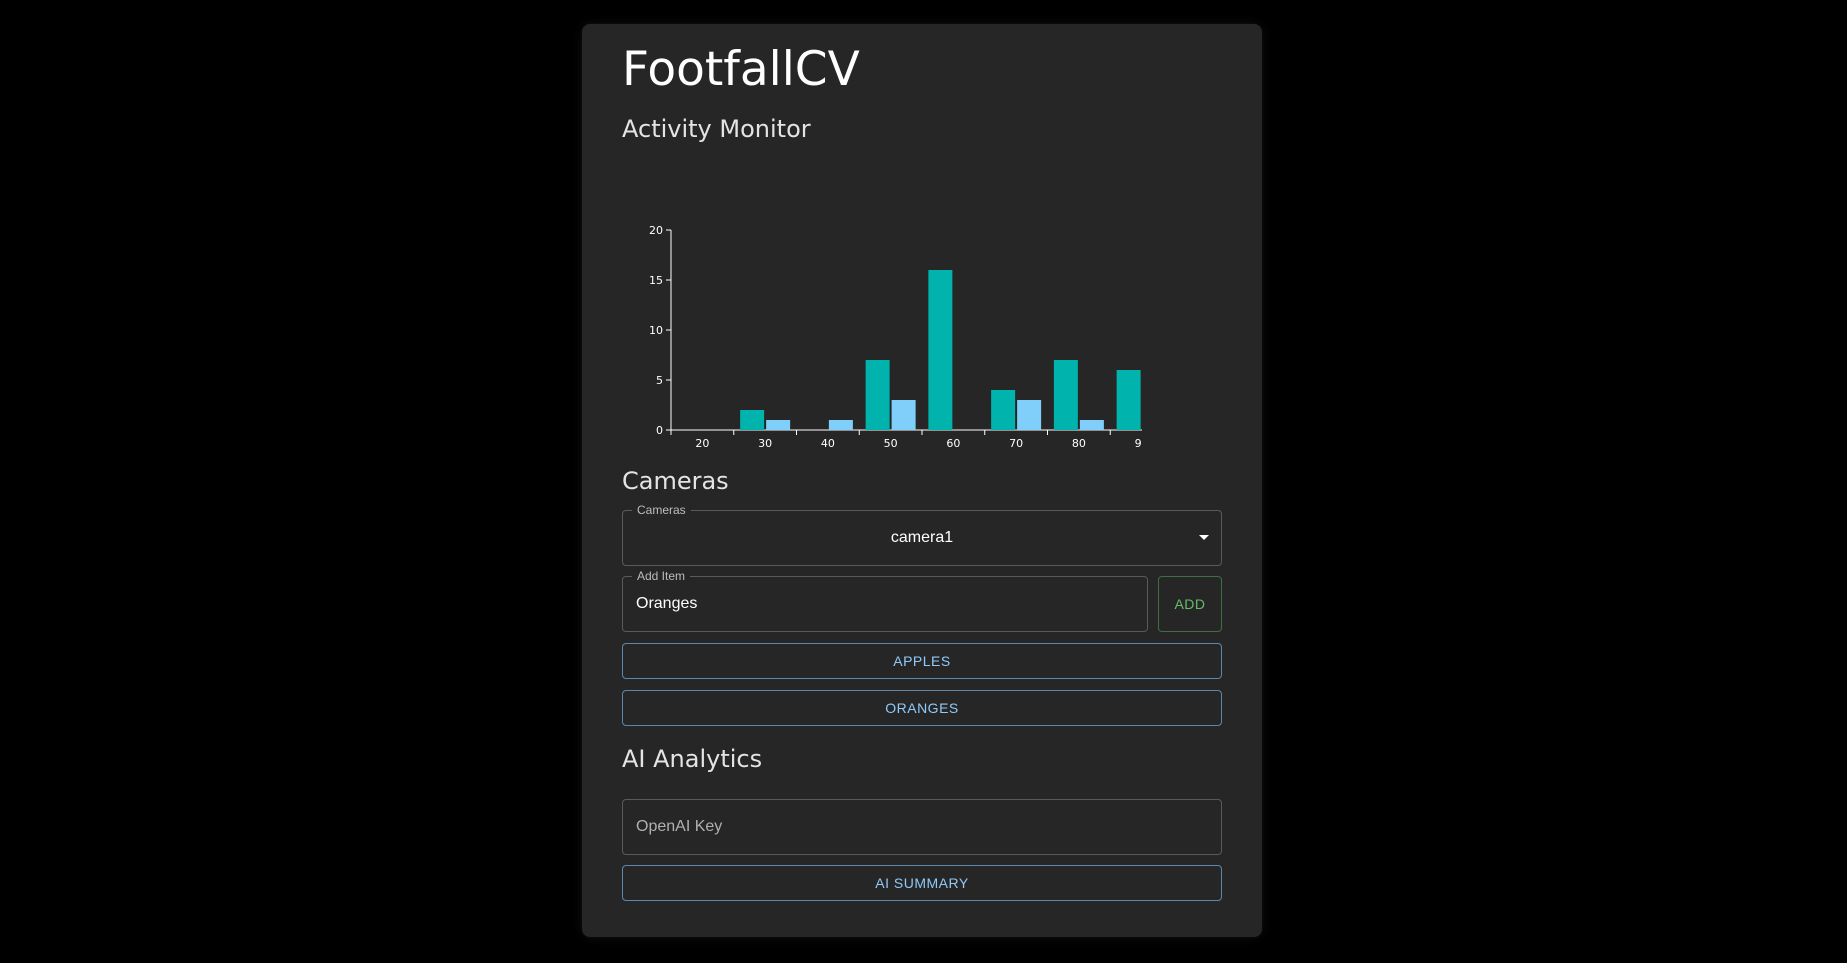  I want to click on item-button-apples: APPLES, so click(922, 661).